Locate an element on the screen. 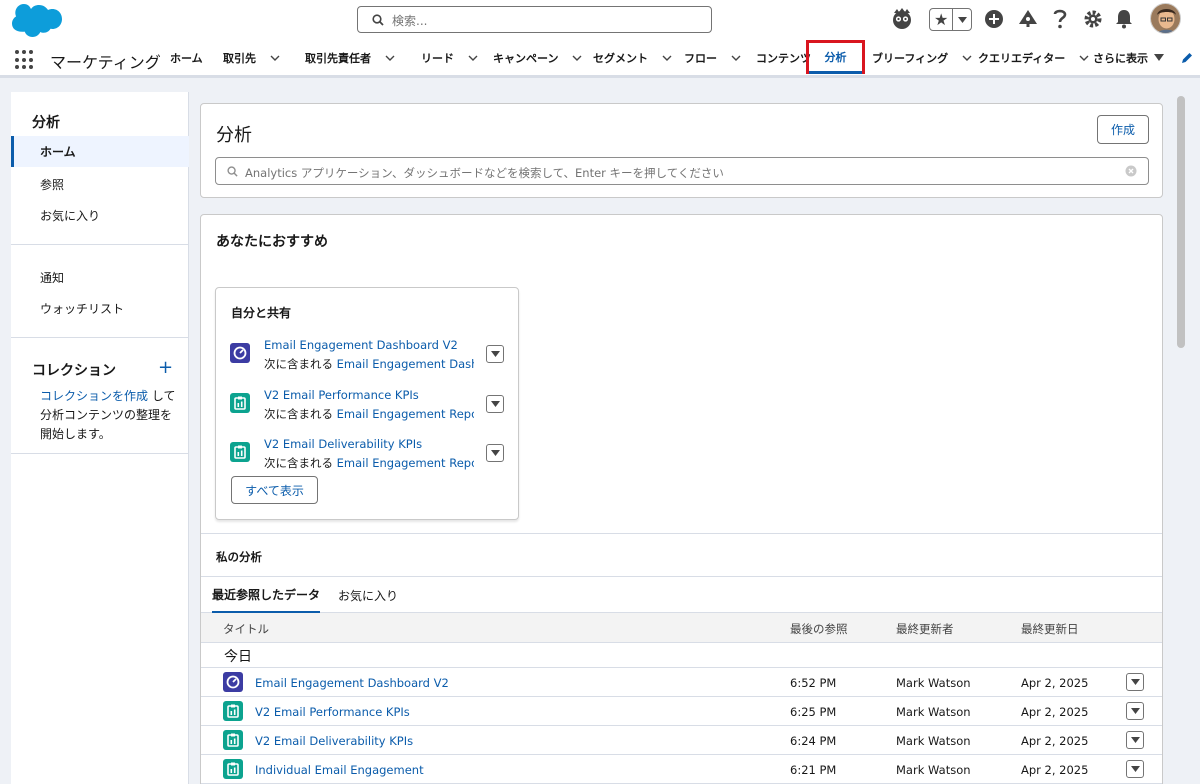 This screenshot has height=784, width=1200. row-title-link: V2 Email Deliverability KPIs is located at coordinates (334, 741).